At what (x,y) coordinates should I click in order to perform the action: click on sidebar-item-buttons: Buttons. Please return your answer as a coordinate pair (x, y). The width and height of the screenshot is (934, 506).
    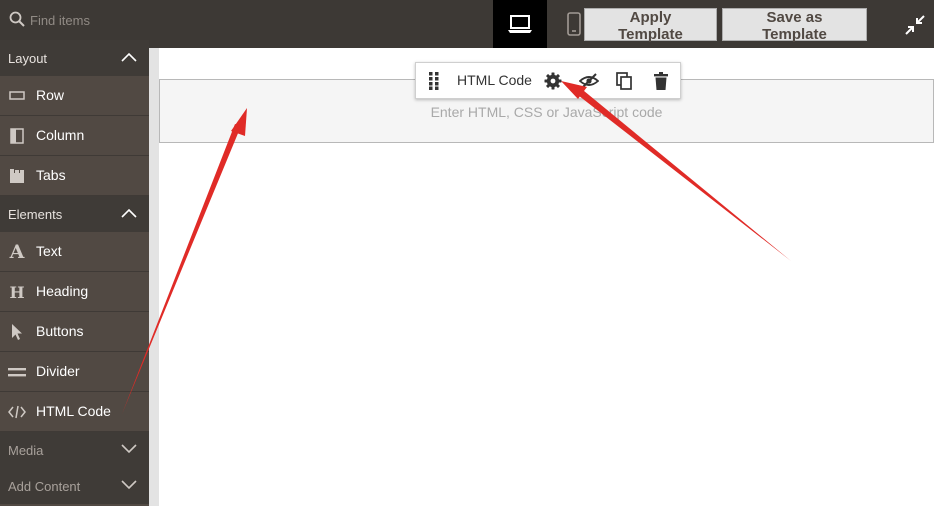
    Looking at the image, I should click on (74, 332).